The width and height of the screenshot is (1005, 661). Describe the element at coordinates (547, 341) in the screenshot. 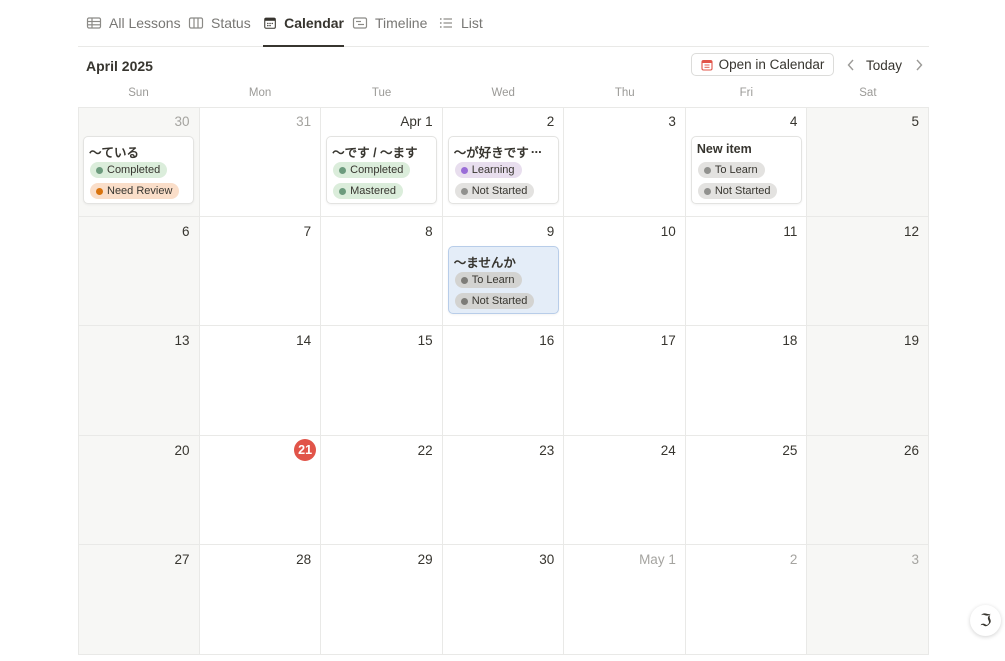

I see `day-number: 16` at that location.